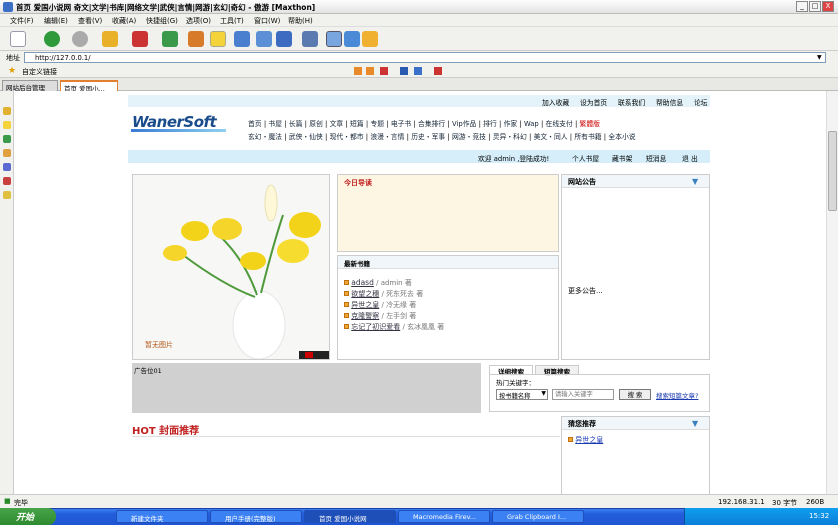 The width and height of the screenshot is (838, 525). I want to click on nav-game: 网游・竞技, so click(469, 137).